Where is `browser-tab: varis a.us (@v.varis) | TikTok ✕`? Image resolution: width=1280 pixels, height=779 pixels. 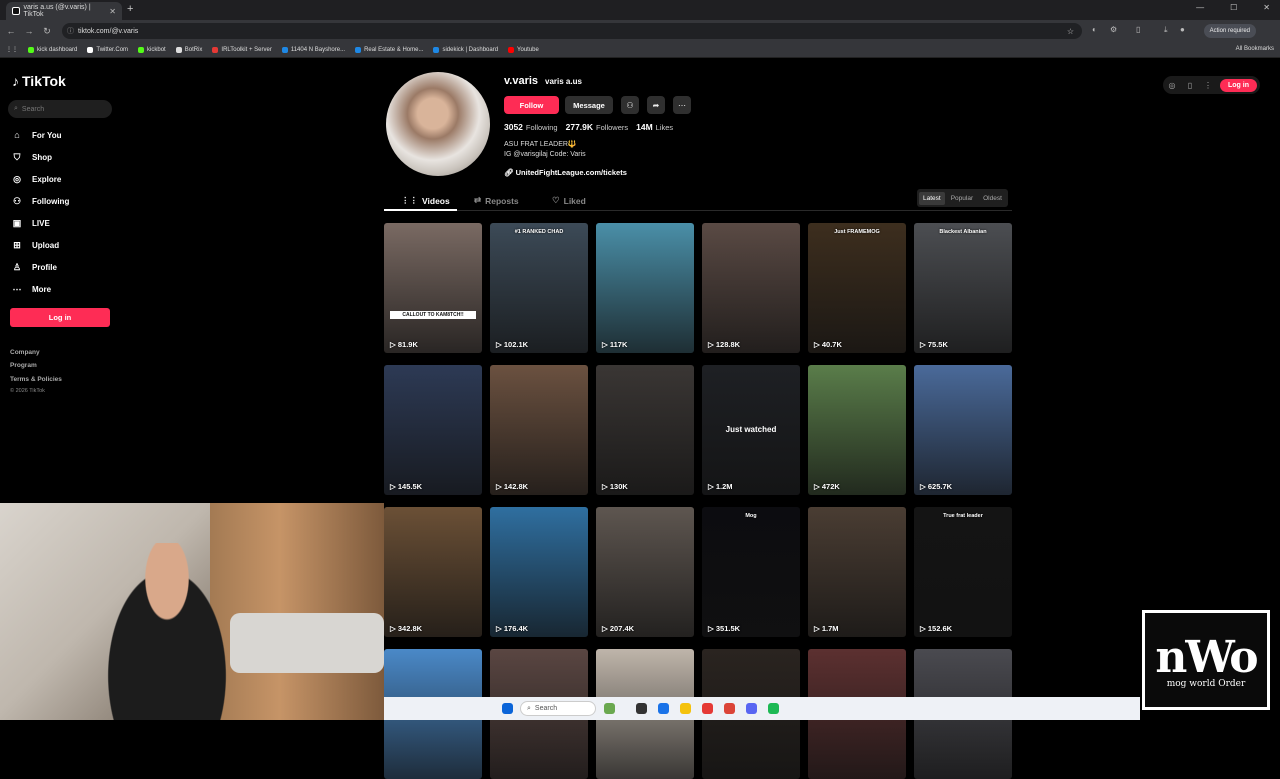
browser-tab: varis a.us (@v.varis) | TikTok ✕ is located at coordinates (64, 11).